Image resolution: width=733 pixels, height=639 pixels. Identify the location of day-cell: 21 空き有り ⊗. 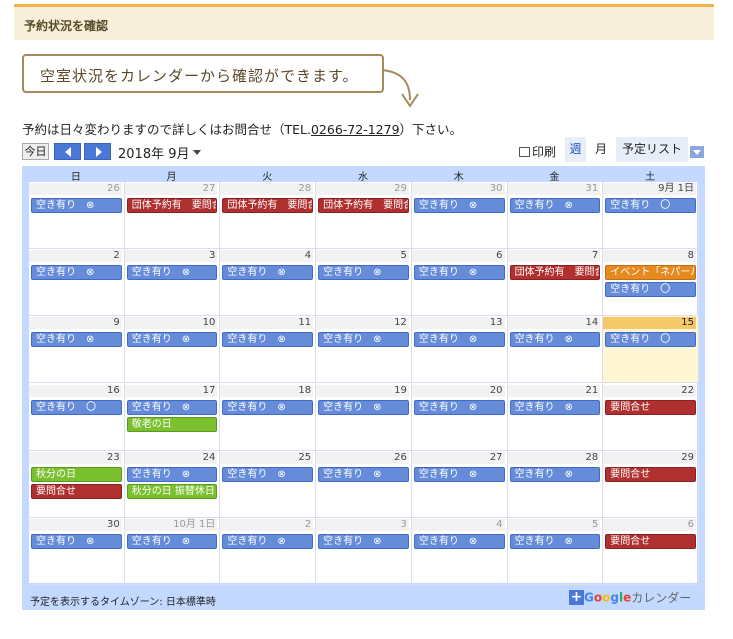
(555, 417).